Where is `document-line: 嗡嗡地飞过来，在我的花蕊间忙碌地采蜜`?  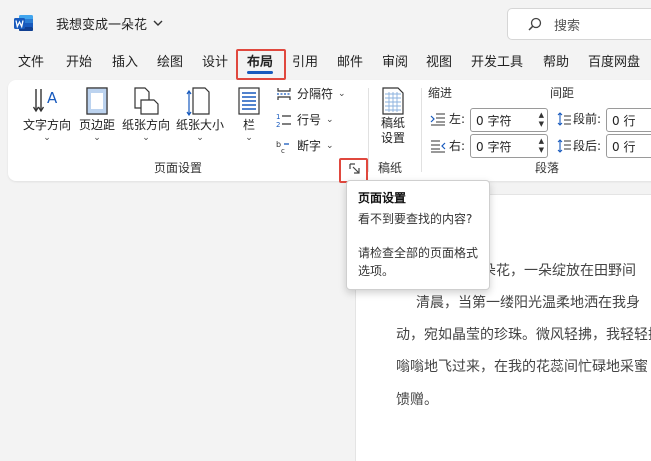
document-line: 嗡嗡地飞过来，在我的花蕊间忙碌地采蜜 is located at coordinates (522, 367).